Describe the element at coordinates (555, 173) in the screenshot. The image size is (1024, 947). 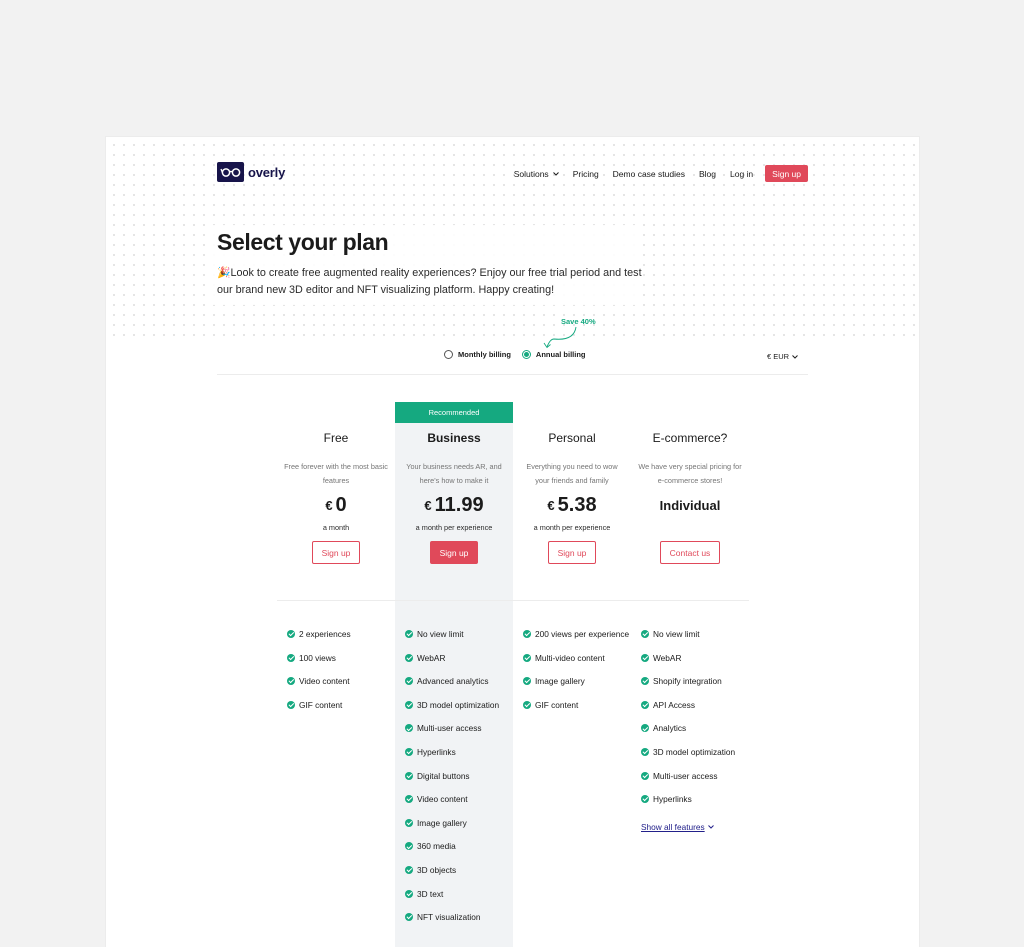
I see `chevron-down-icon` at that location.